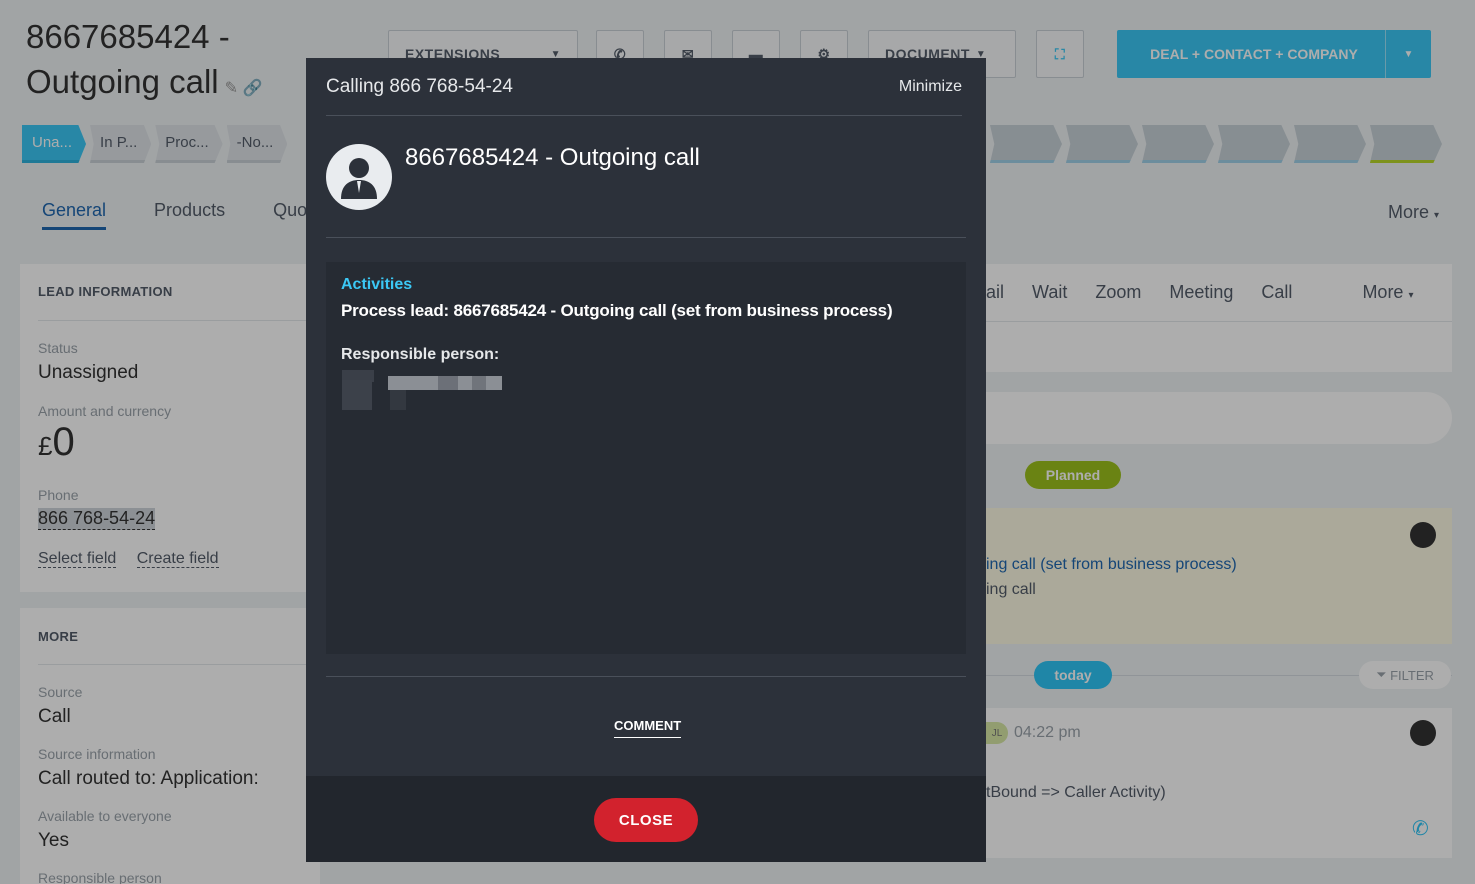  Describe the element at coordinates (930, 87) in the screenshot. I see `minimize-button: Minimize` at that location.